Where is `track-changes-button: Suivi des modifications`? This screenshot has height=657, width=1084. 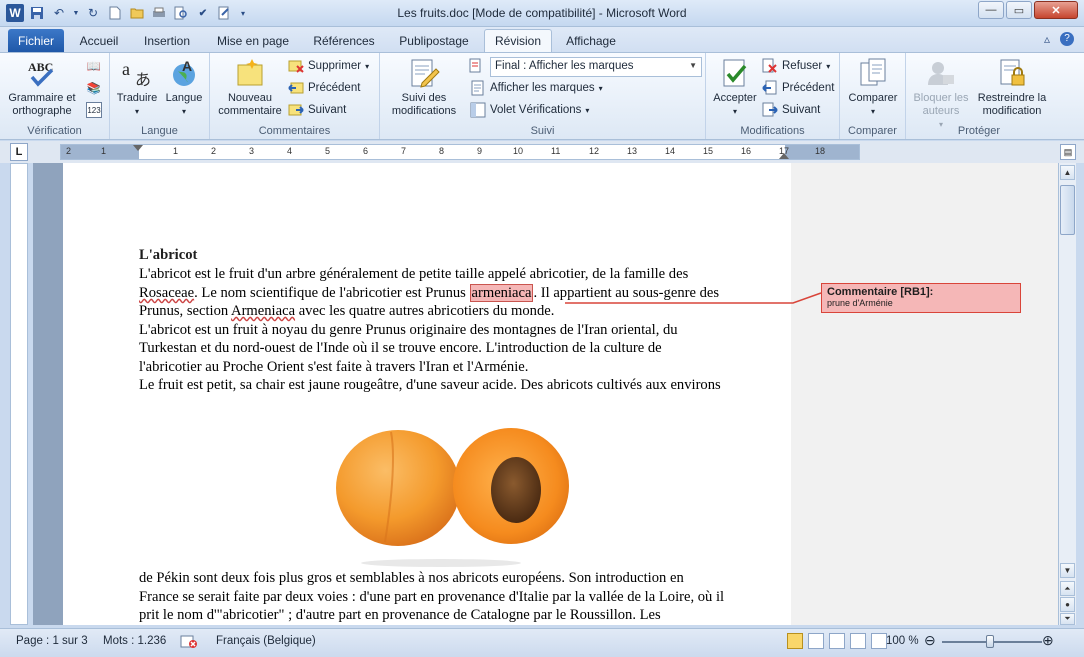
track-changes-button: Suivi des modifications is located at coordinates (424, 87).